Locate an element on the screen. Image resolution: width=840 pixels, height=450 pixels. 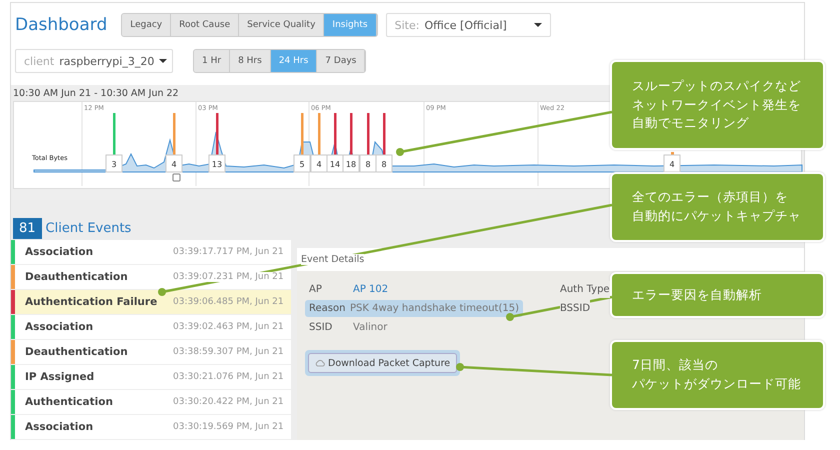
time-range-tab: 1 Hr is located at coordinates (212, 61).